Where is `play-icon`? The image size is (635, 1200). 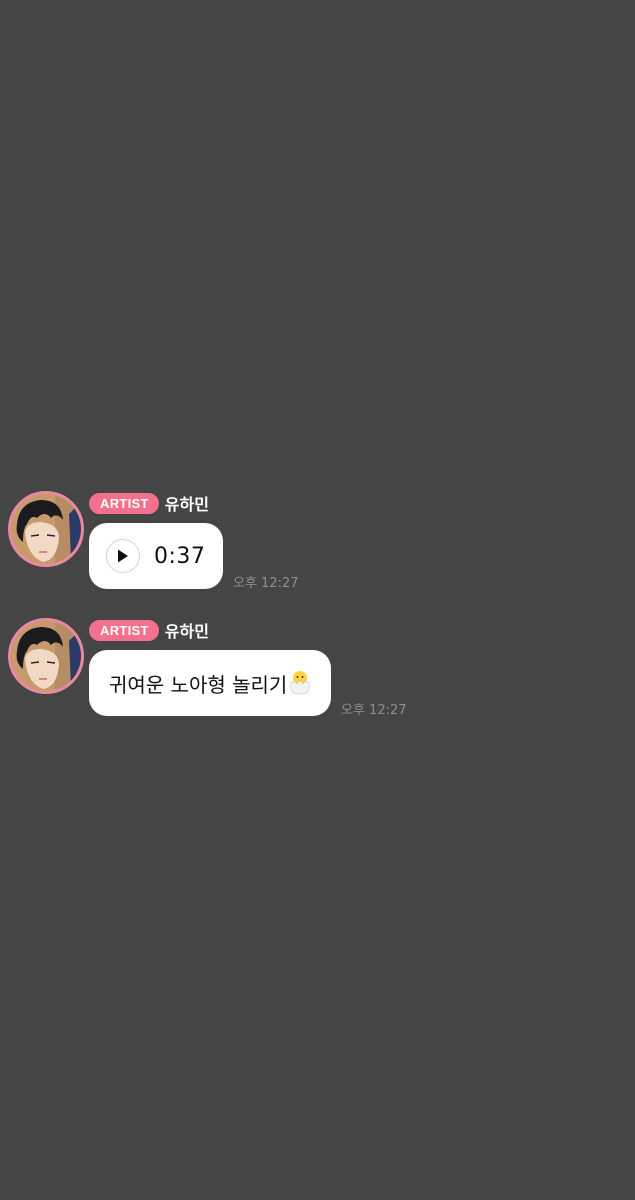 play-icon is located at coordinates (123, 556).